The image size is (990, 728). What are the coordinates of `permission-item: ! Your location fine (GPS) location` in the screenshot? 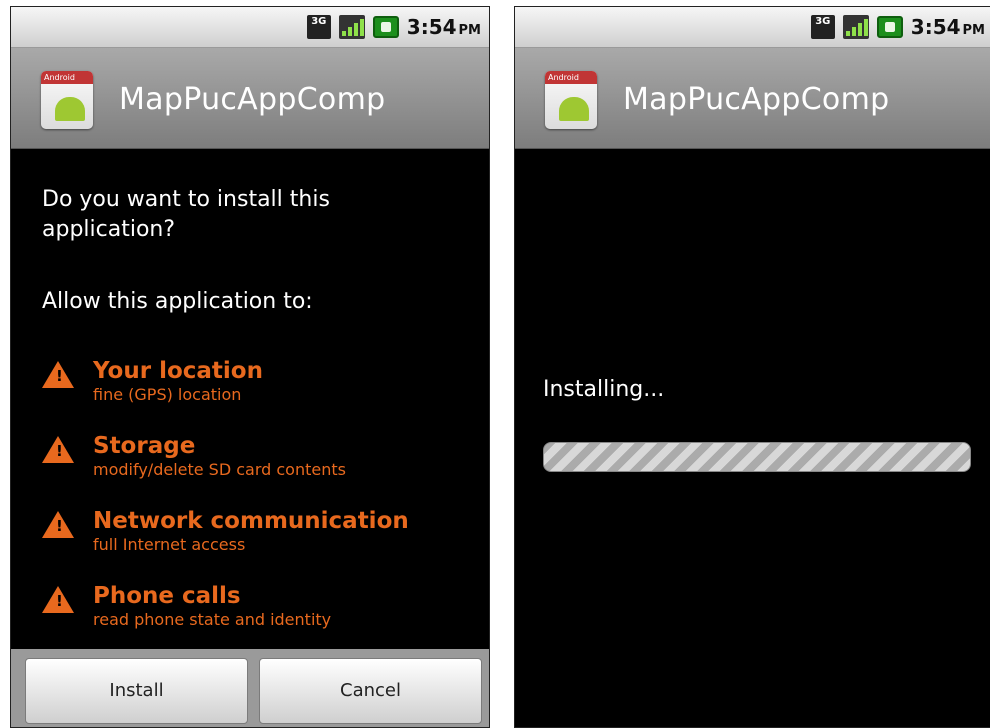 It's located at (260, 393).